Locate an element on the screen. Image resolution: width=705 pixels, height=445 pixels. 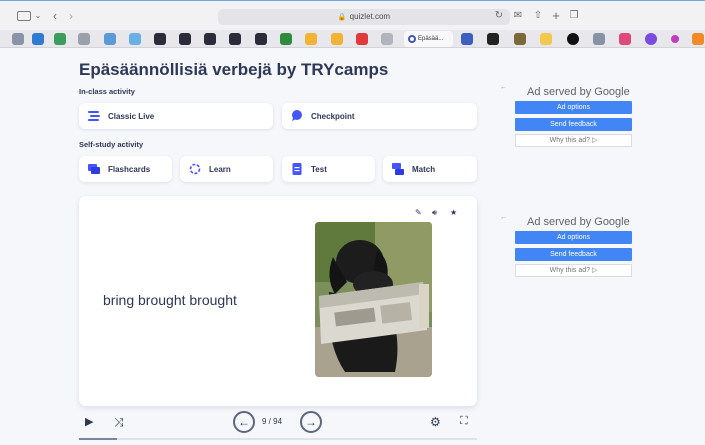
match-label: Match is located at coordinates (424, 169).